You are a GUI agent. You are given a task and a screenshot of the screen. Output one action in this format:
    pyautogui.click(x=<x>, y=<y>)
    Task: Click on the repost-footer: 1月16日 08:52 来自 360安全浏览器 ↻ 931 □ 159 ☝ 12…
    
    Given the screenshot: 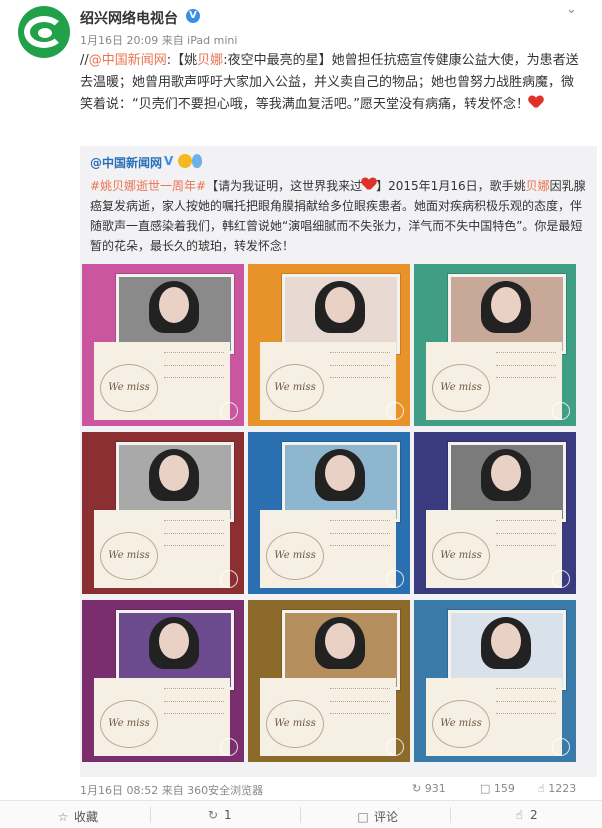 What is the action you would take?
    pyautogui.click(x=337, y=788)
    